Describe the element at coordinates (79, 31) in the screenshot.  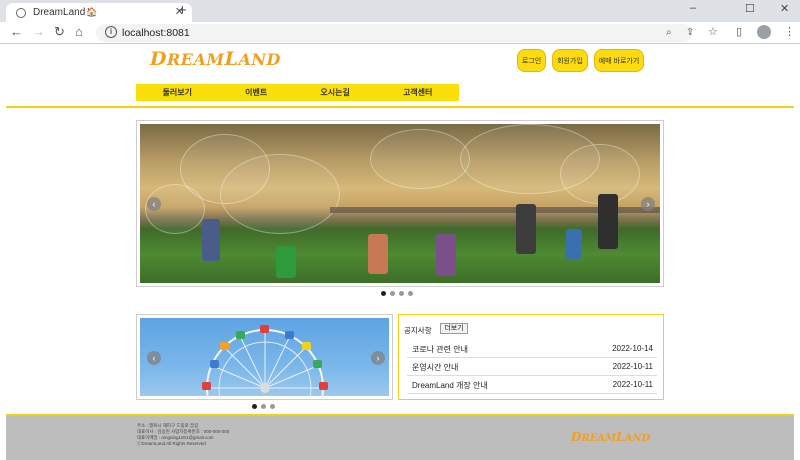
I see `home-icon: ⌂` at that location.